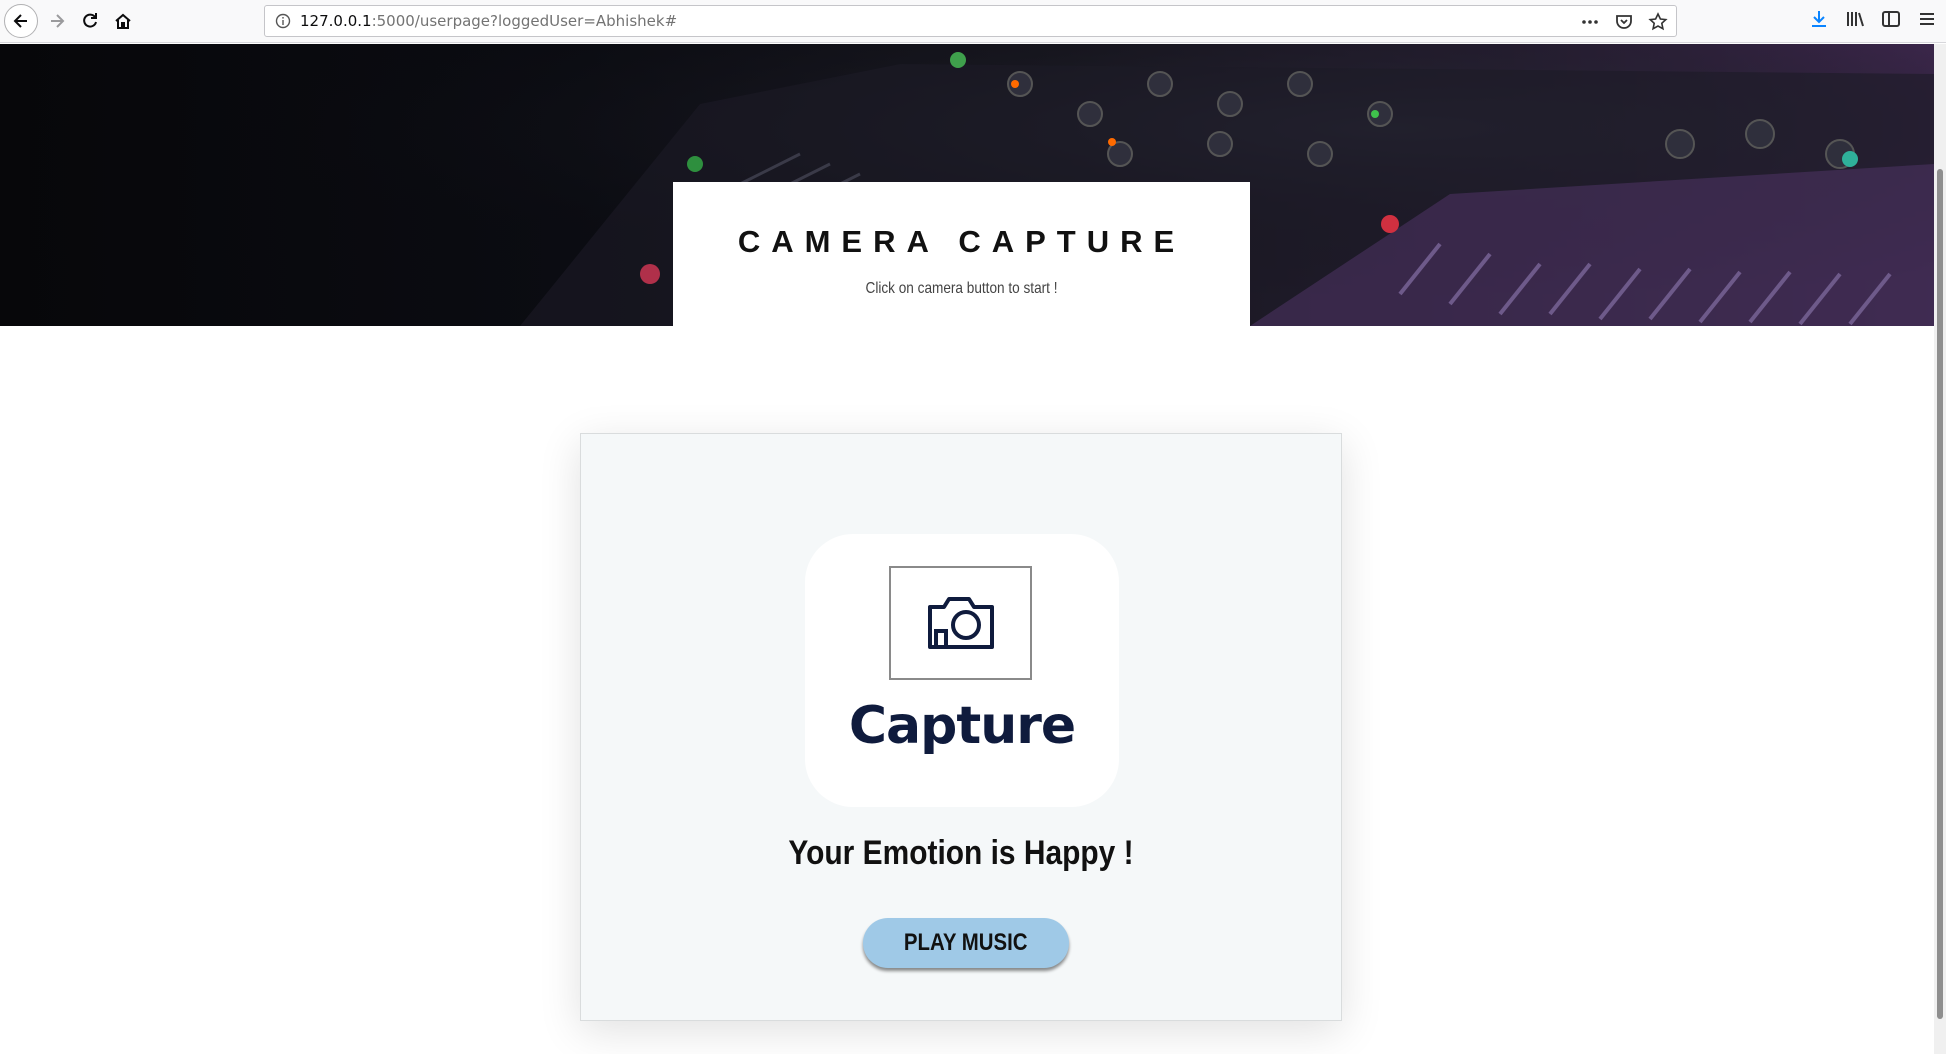 Image resolution: width=1946 pixels, height=1054 pixels. I want to click on camera-capture-button: Capture, so click(962, 670).